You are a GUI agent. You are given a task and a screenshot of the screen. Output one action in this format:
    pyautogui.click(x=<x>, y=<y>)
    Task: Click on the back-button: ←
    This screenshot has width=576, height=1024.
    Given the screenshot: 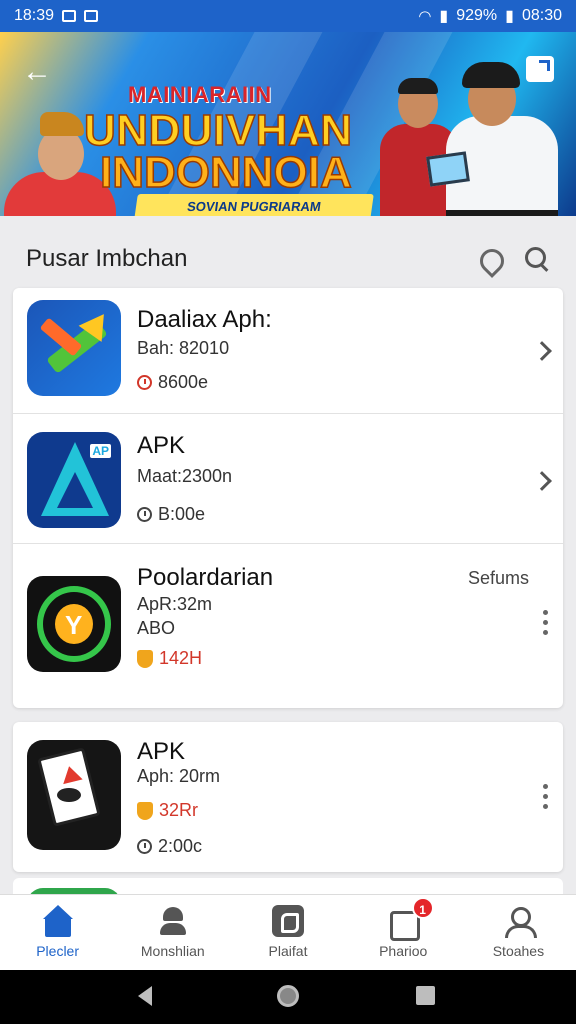 What is the action you would take?
    pyautogui.click(x=42, y=74)
    